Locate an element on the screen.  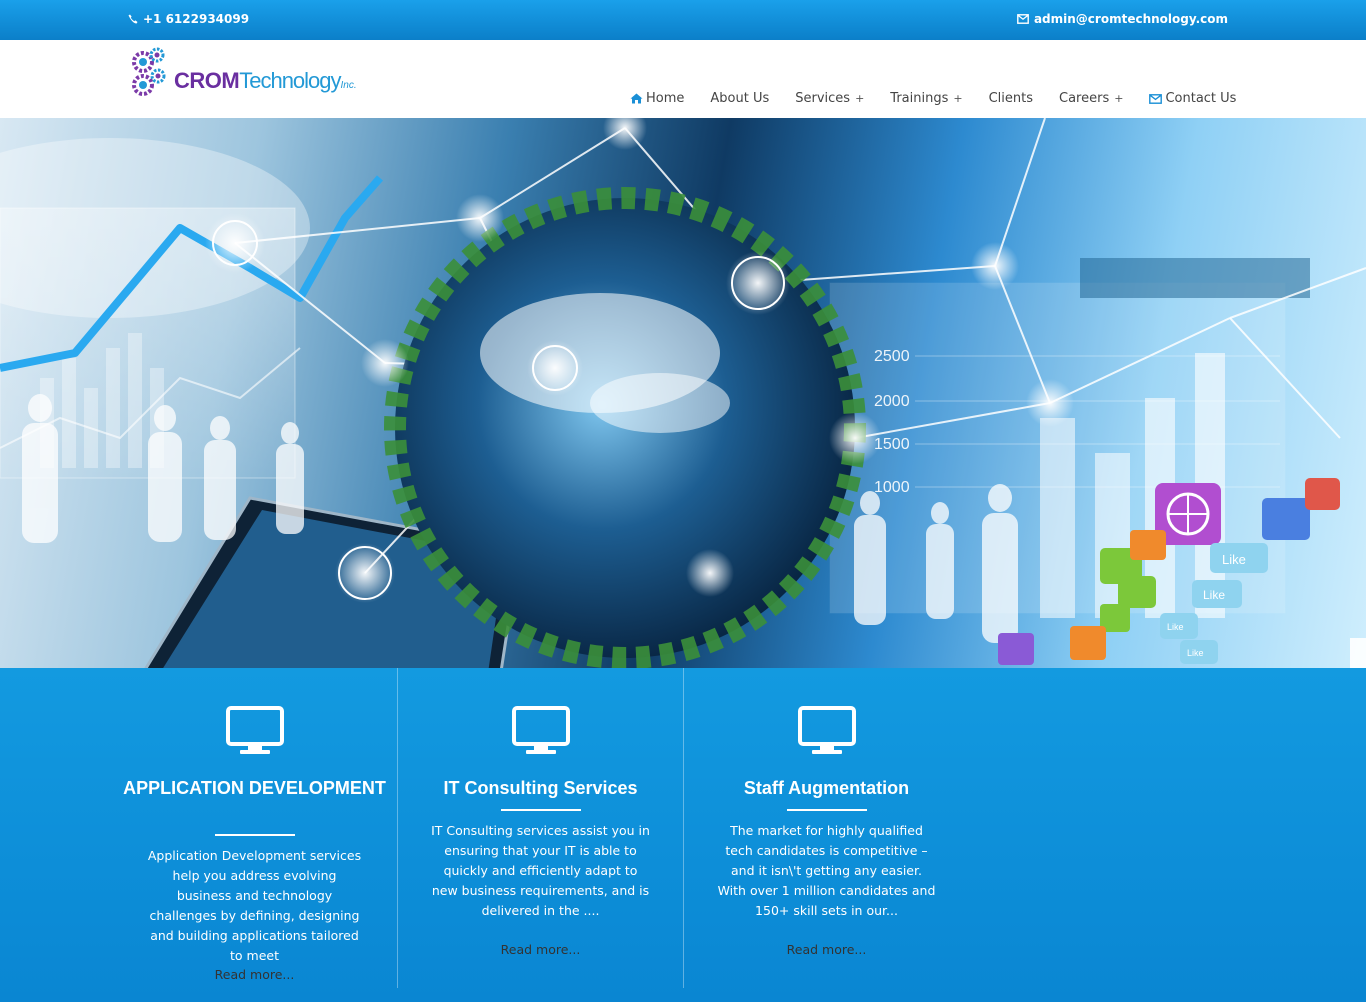
gears-logo-icon is located at coordinates (149, 71).